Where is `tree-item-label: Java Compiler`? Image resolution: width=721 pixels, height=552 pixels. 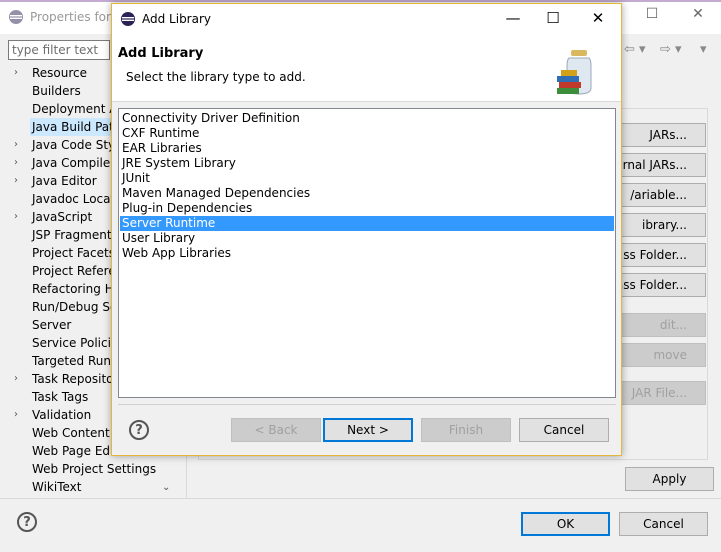 tree-item-label: Java Compiler is located at coordinates (74, 163).